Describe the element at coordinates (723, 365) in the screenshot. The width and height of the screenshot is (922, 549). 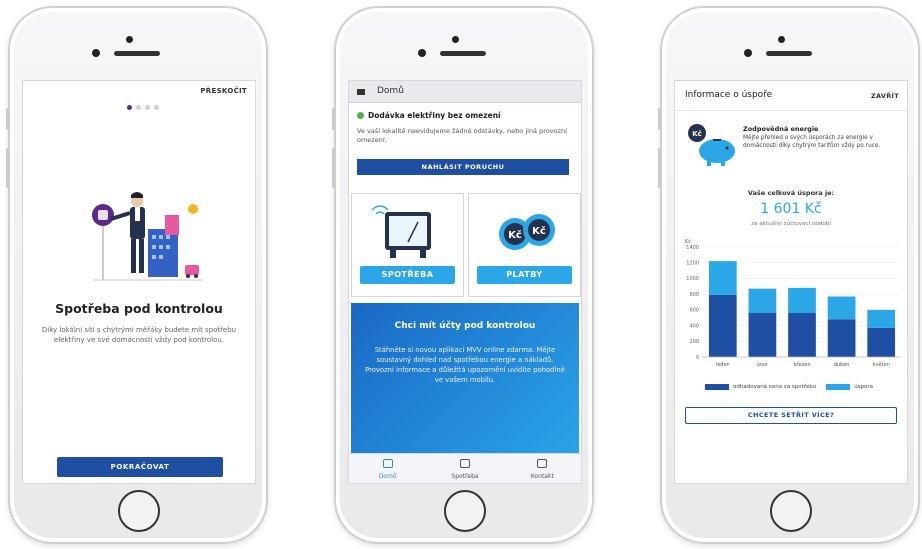
I see `x-tick-label: leden` at that location.